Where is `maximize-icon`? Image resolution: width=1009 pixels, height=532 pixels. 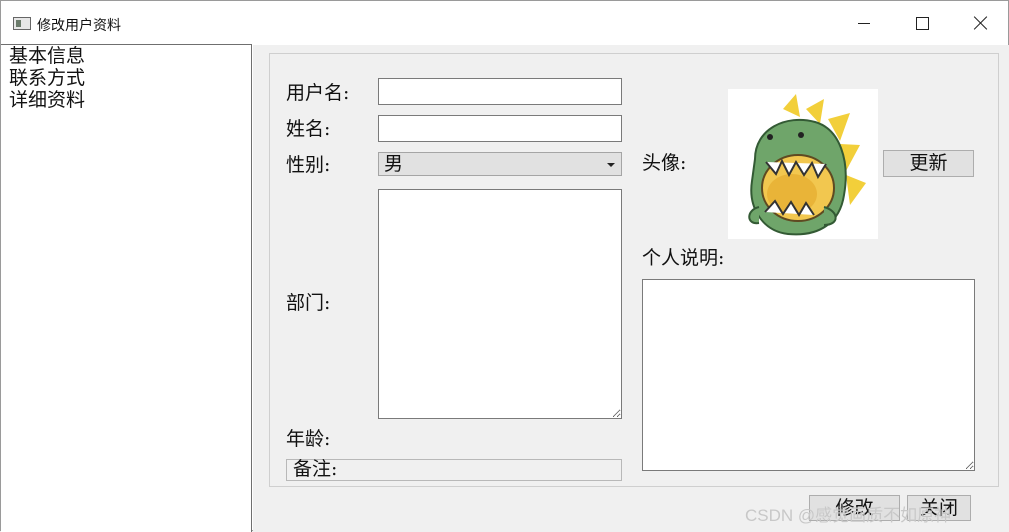 maximize-icon is located at coordinates (922, 23).